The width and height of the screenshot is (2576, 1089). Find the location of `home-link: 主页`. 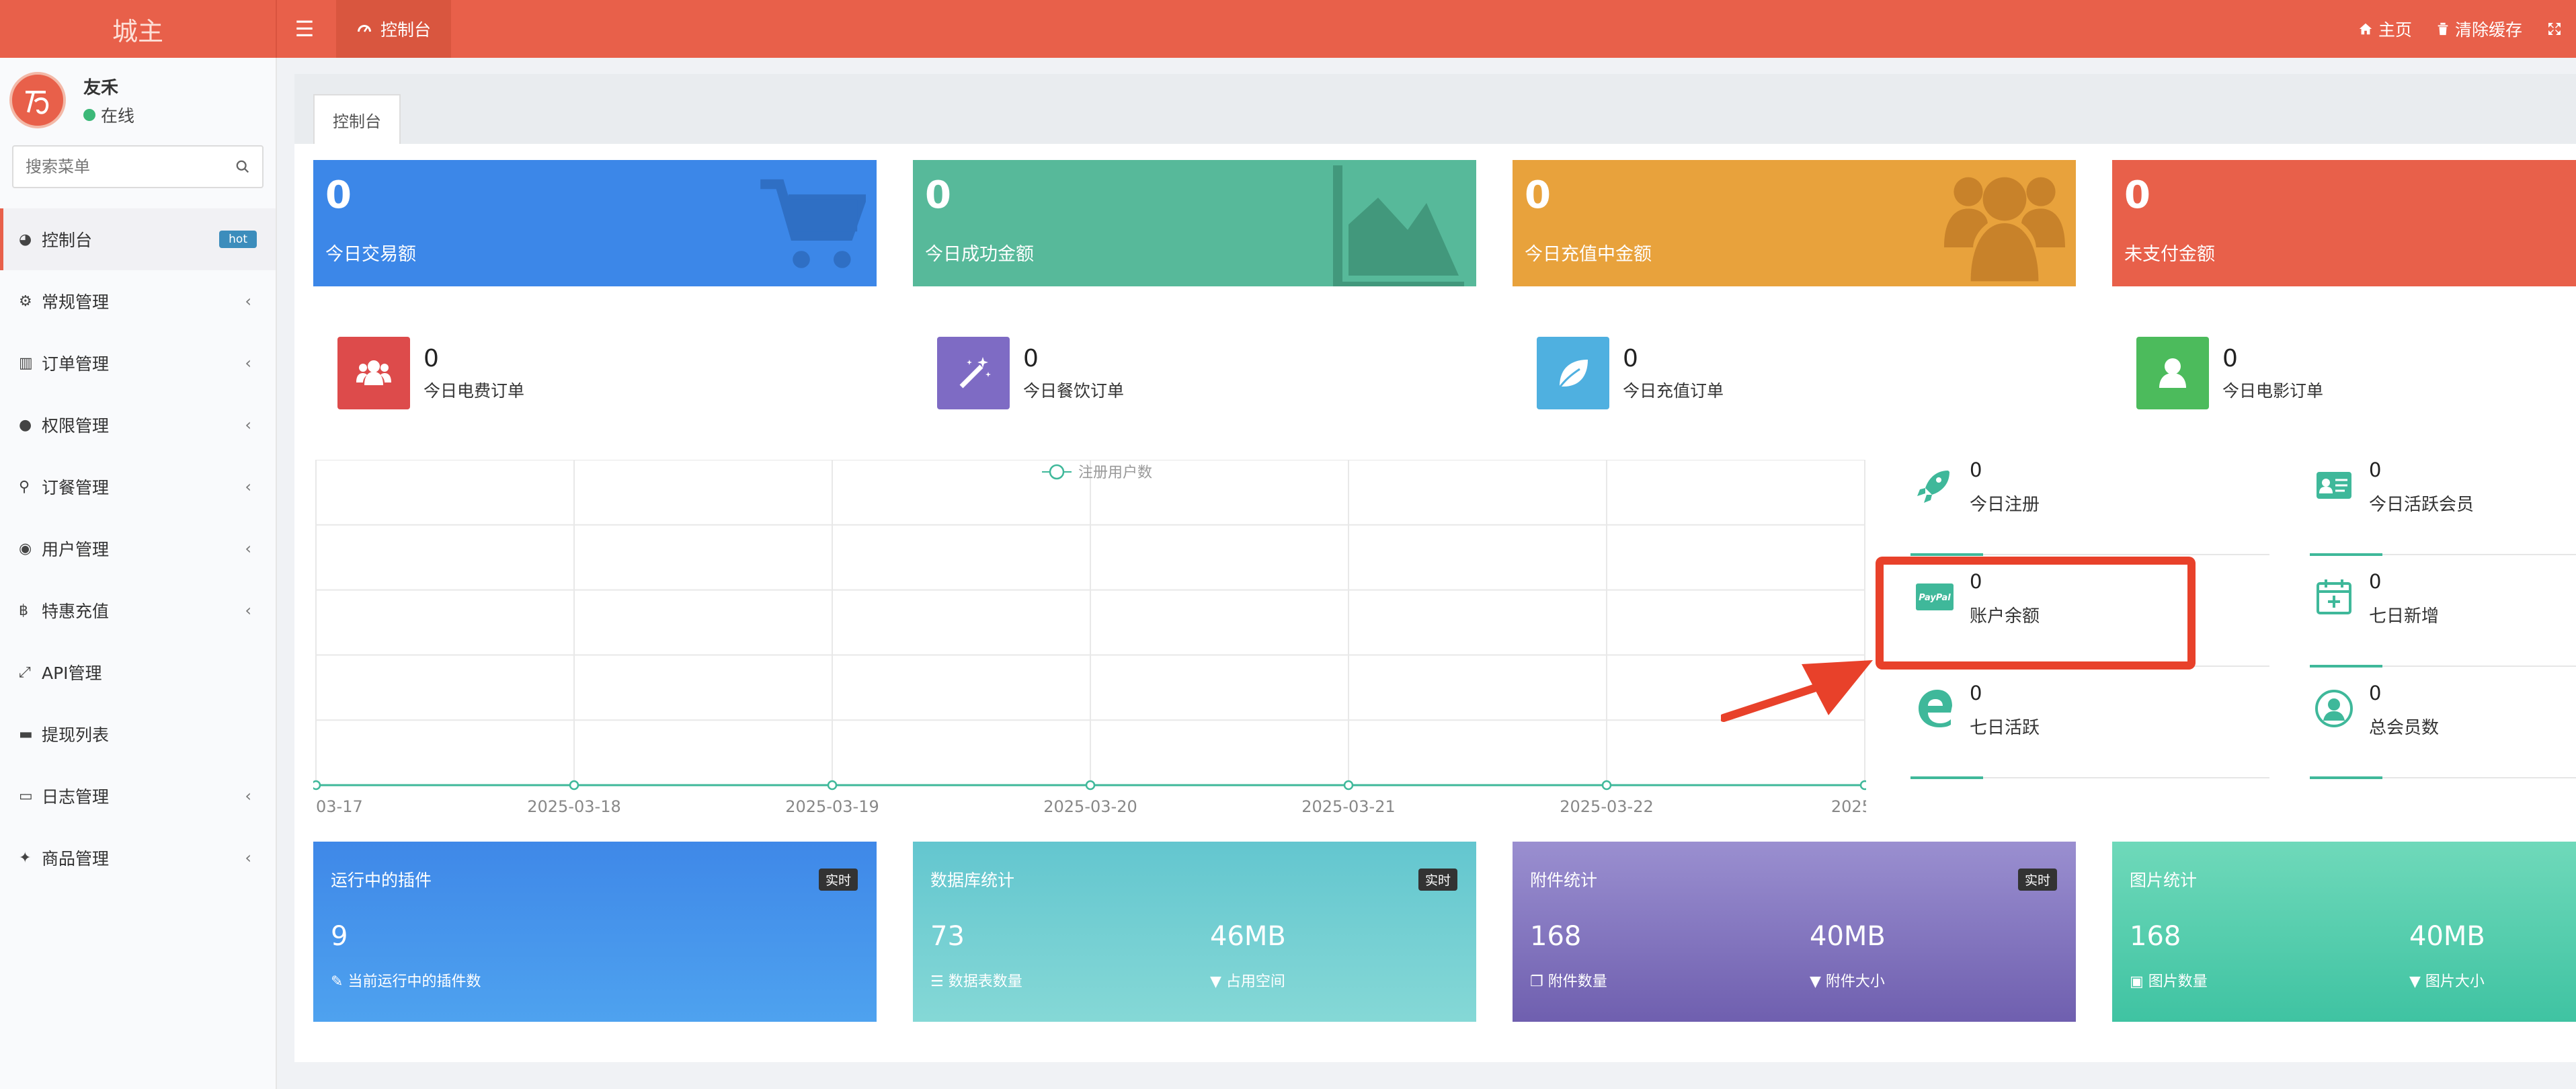

home-link: 主页 is located at coordinates (2385, 29).